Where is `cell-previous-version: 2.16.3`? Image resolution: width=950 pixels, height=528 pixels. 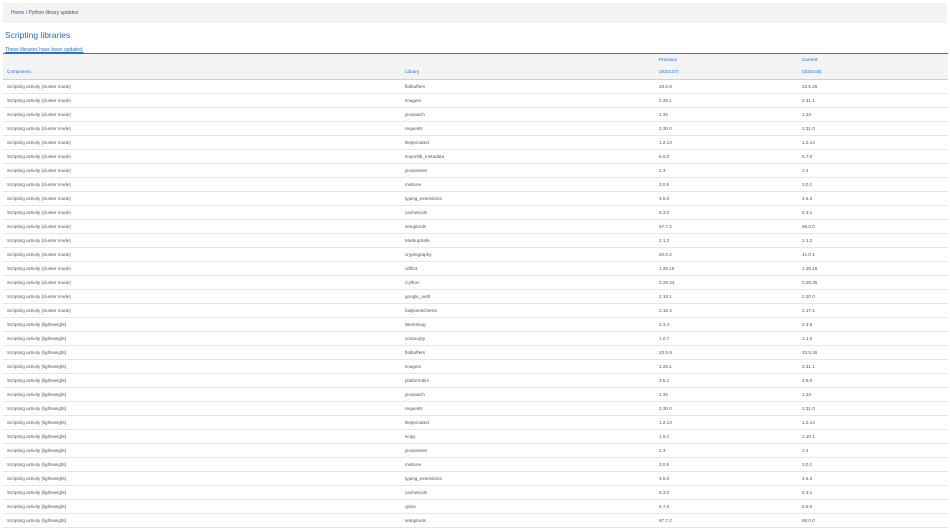 cell-previous-version: 2.16.3 is located at coordinates (726, 310).